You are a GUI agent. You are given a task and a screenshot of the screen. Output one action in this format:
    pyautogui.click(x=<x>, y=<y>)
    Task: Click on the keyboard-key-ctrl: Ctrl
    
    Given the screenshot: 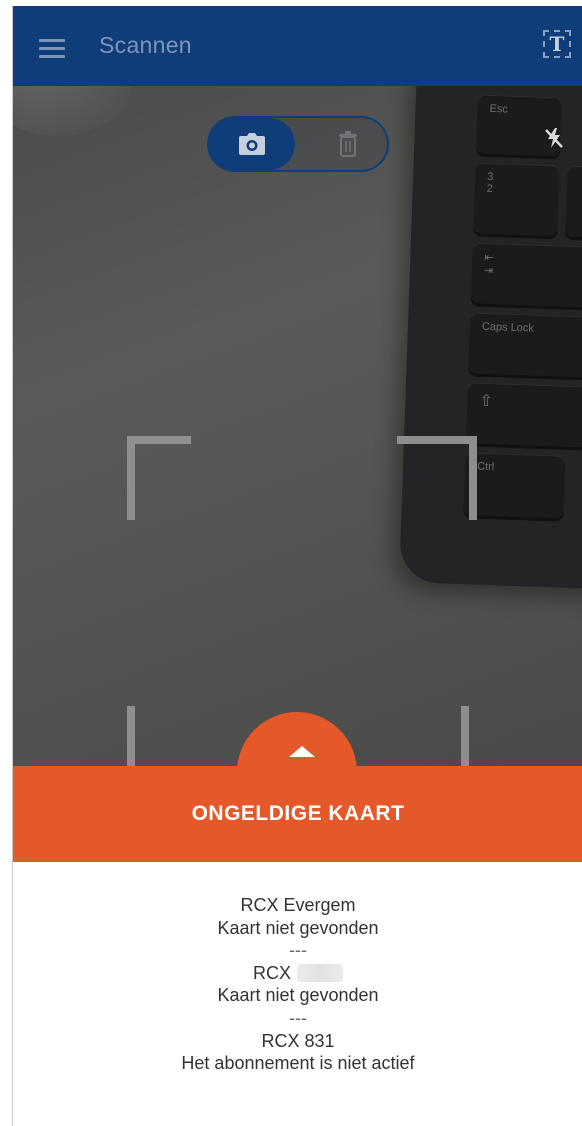 What is the action you would take?
    pyautogui.click(x=514, y=487)
    